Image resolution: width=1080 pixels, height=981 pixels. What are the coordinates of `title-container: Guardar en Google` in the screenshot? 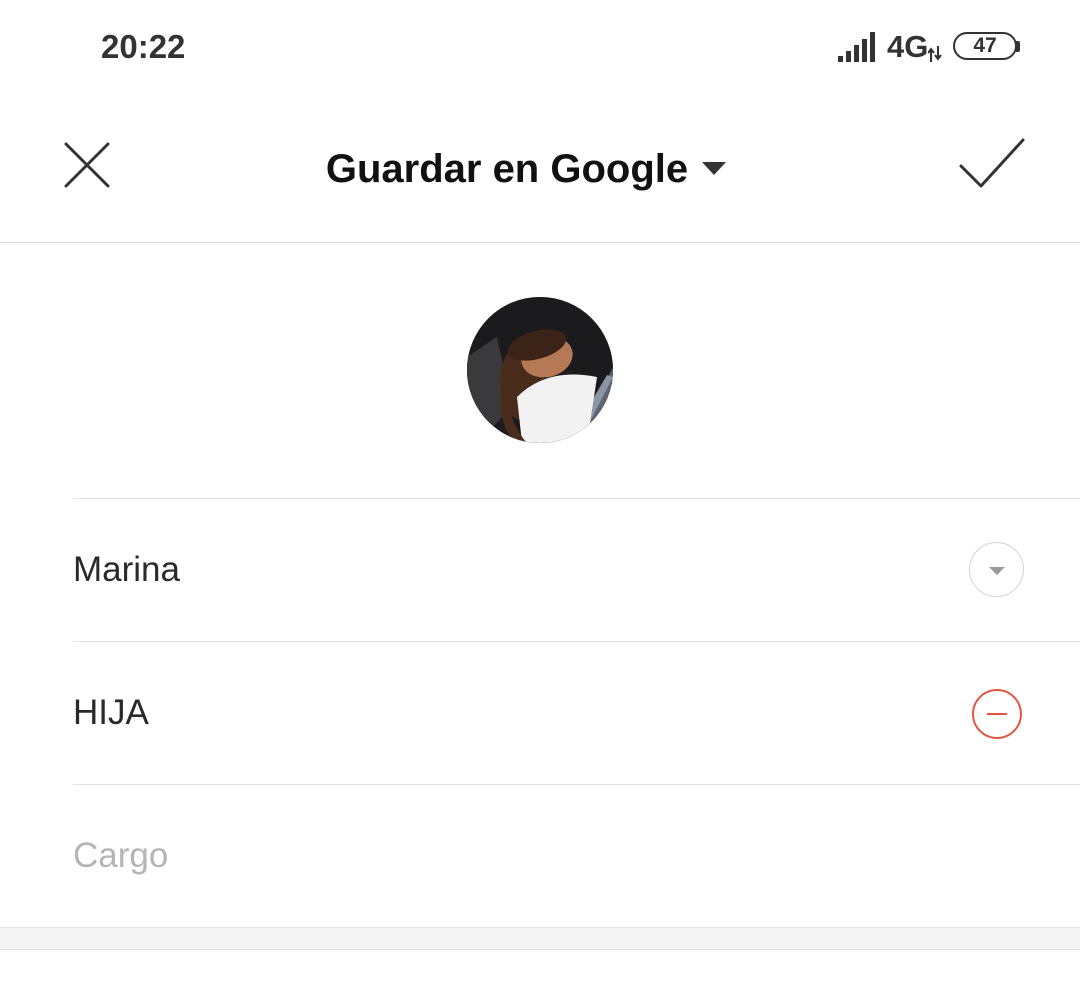 It's located at (540, 169).